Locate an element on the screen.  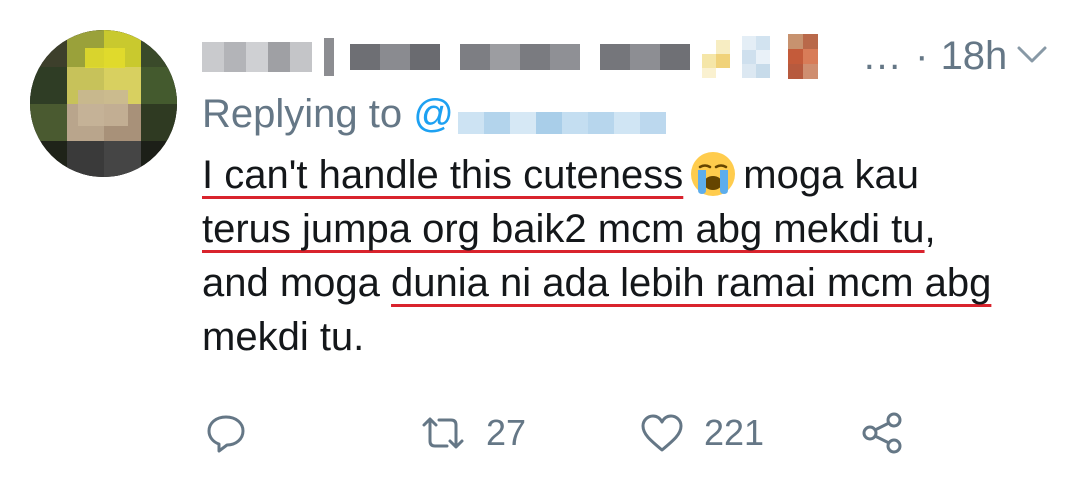
share-button is located at coordinates (882, 433).